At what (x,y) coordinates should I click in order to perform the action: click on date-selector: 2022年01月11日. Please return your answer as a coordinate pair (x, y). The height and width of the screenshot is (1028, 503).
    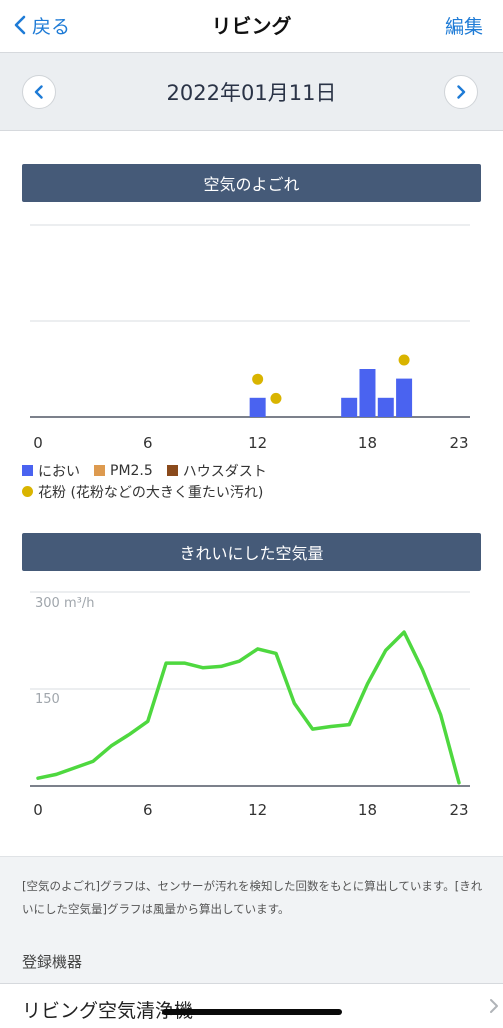
    Looking at the image, I should click on (251, 92).